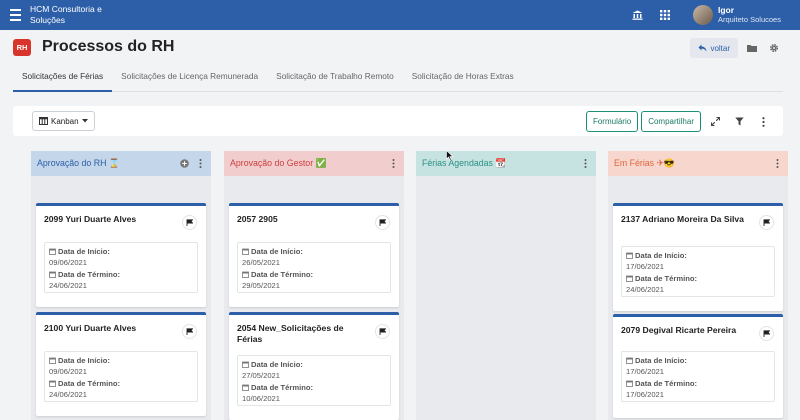 This screenshot has width=800, height=420. What do you see at coordinates (749, 19) in the screenshot?
I see `user-role: Arquiteto Solucoes` at bounding box center [749, 19].